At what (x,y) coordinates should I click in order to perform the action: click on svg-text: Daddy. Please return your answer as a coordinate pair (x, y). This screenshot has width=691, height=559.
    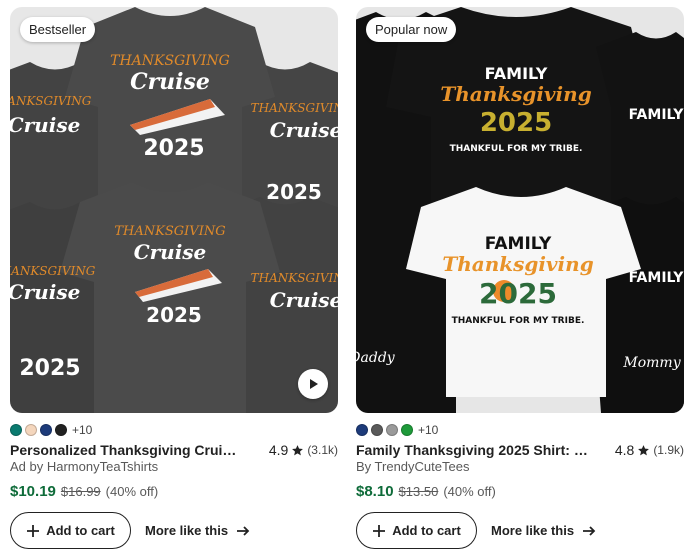
    Looking at the image, I should click on (376, 358).